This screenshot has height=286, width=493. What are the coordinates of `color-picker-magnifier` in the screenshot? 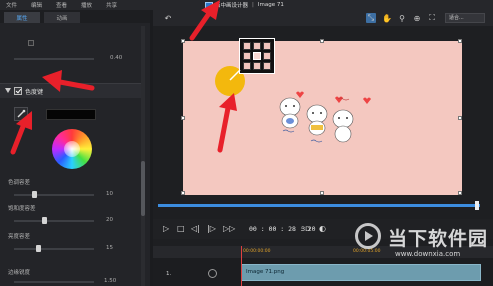 It's located at (257, 56).